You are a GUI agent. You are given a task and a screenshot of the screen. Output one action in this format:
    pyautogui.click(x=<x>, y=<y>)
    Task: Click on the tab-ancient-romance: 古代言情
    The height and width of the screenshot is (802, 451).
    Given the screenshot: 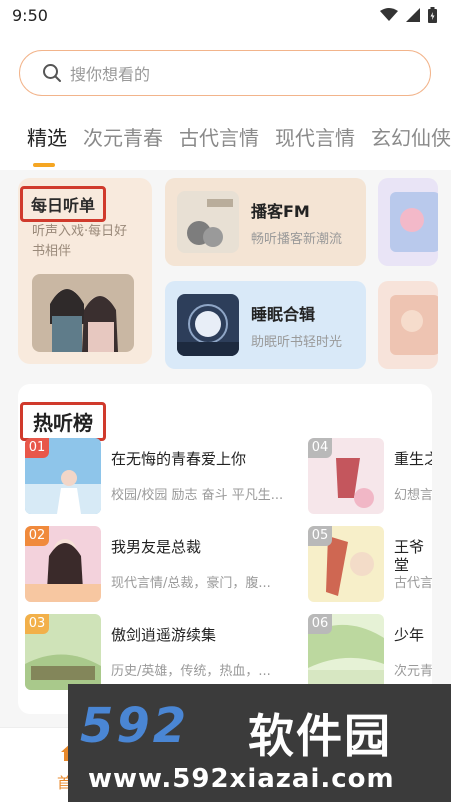 What is the action you would take?
    pyautogui.click(x=219, y=136)
    